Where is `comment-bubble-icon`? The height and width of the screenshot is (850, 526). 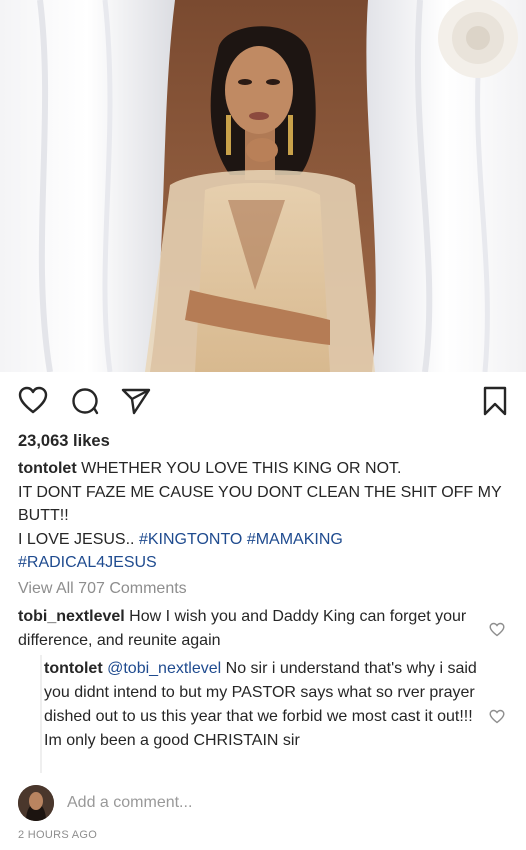 comment-bubble-icon is located at coordinates (85, 403).